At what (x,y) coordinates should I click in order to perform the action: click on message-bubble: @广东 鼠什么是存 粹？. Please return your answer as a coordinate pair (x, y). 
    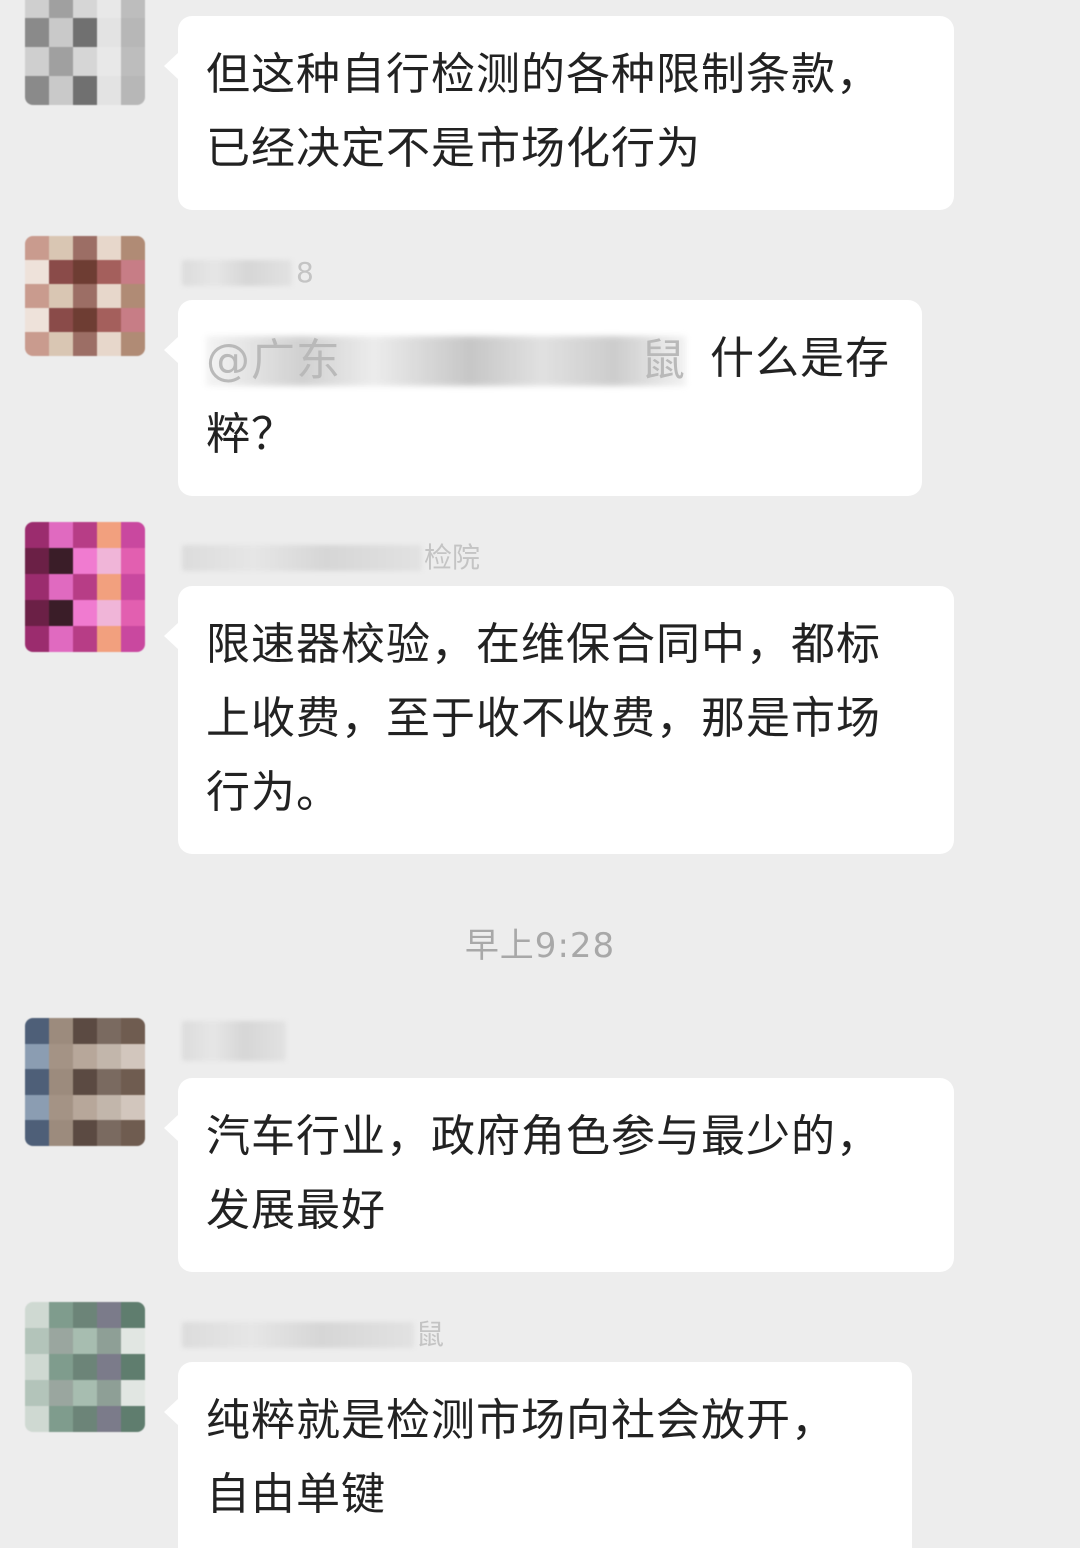
    Looking at the image, I should click on (543, 398).